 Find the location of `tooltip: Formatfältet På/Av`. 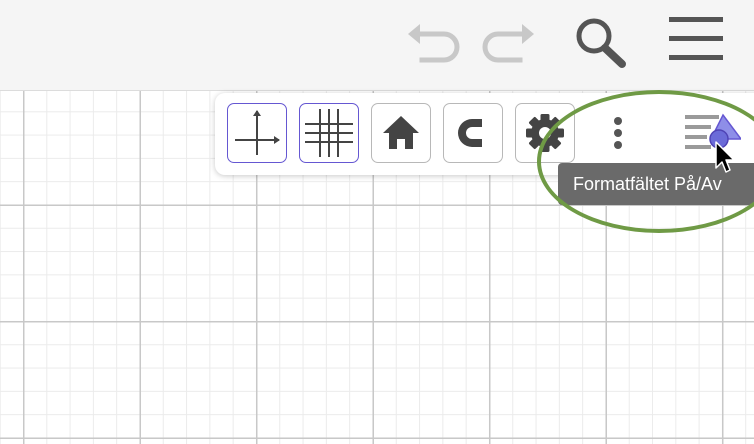

tooltip: Formatfältet På/Av is located at coordinates (656, 184).